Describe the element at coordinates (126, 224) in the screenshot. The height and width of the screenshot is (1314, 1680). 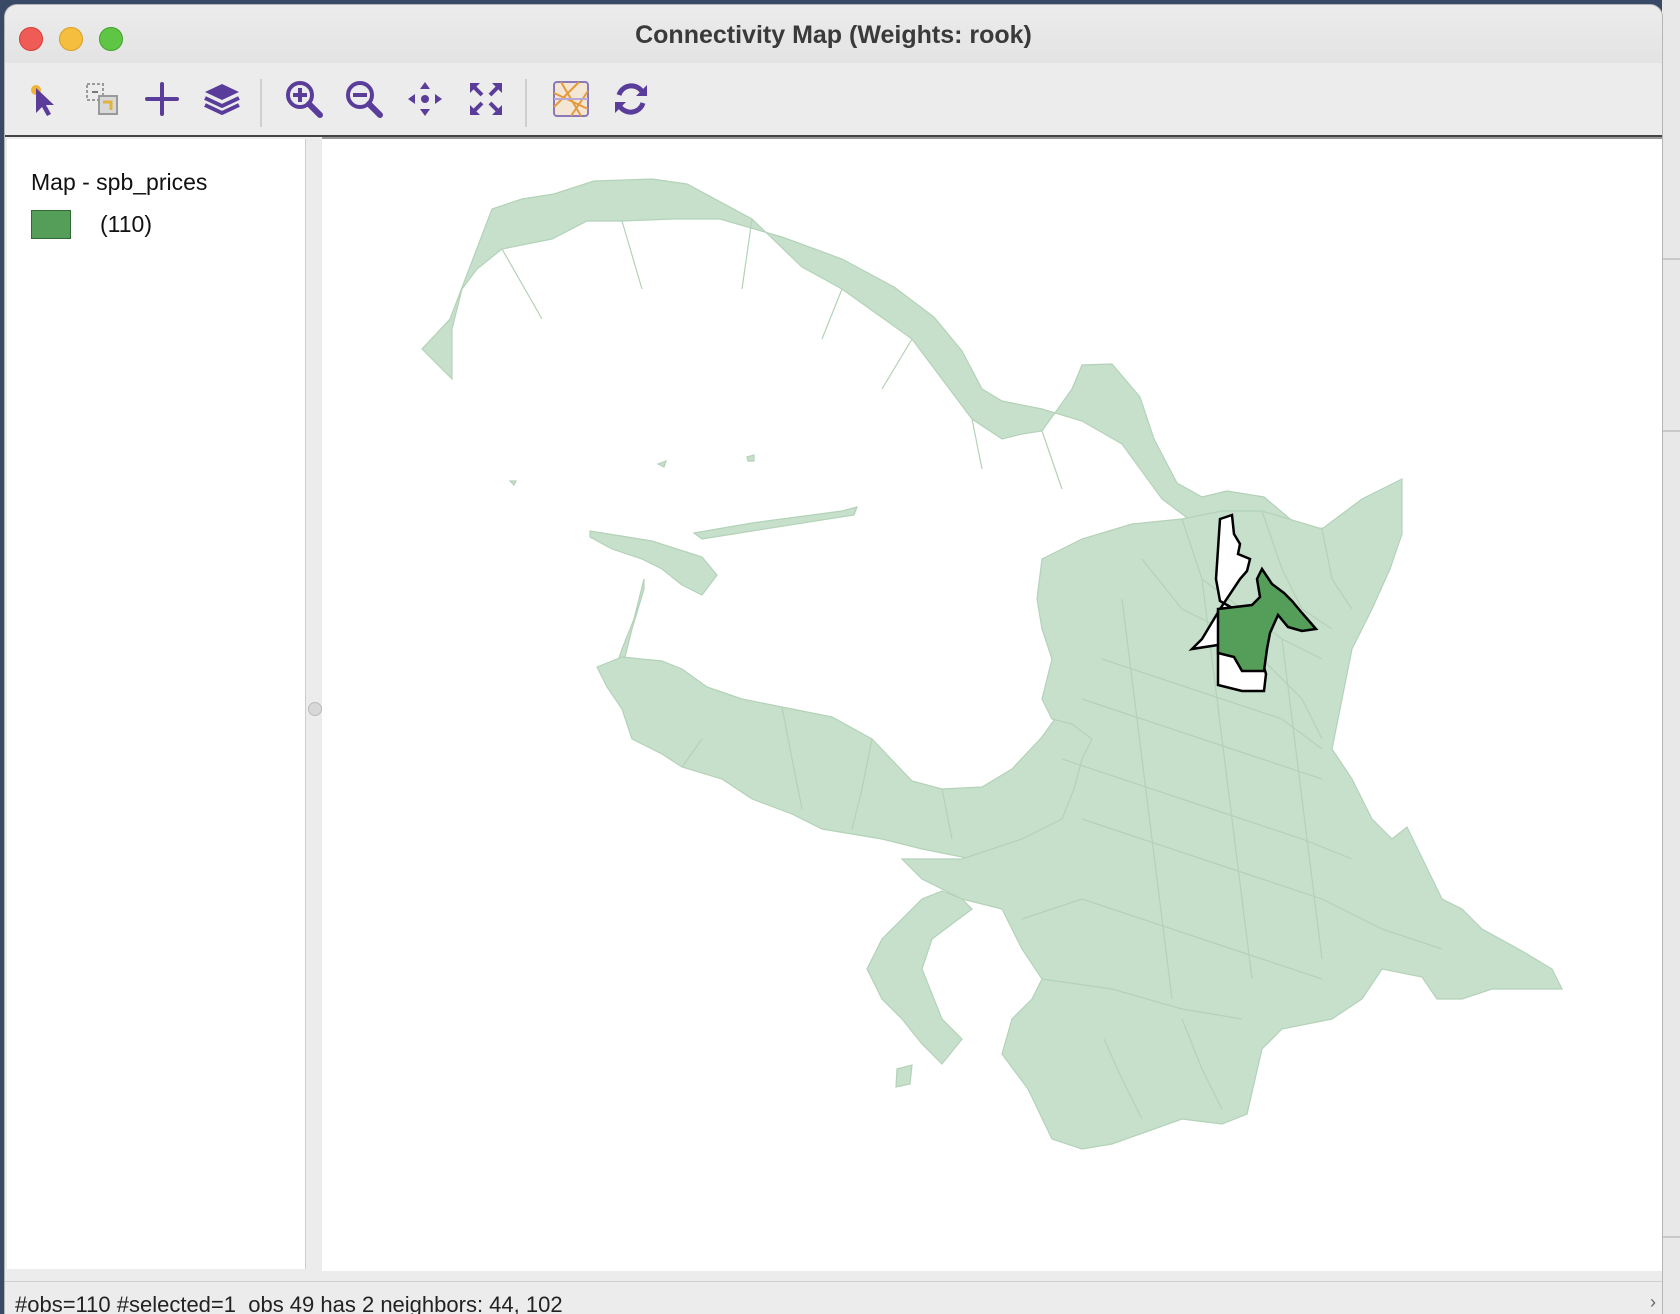
I see `legend-item-label: (110)` at that location.